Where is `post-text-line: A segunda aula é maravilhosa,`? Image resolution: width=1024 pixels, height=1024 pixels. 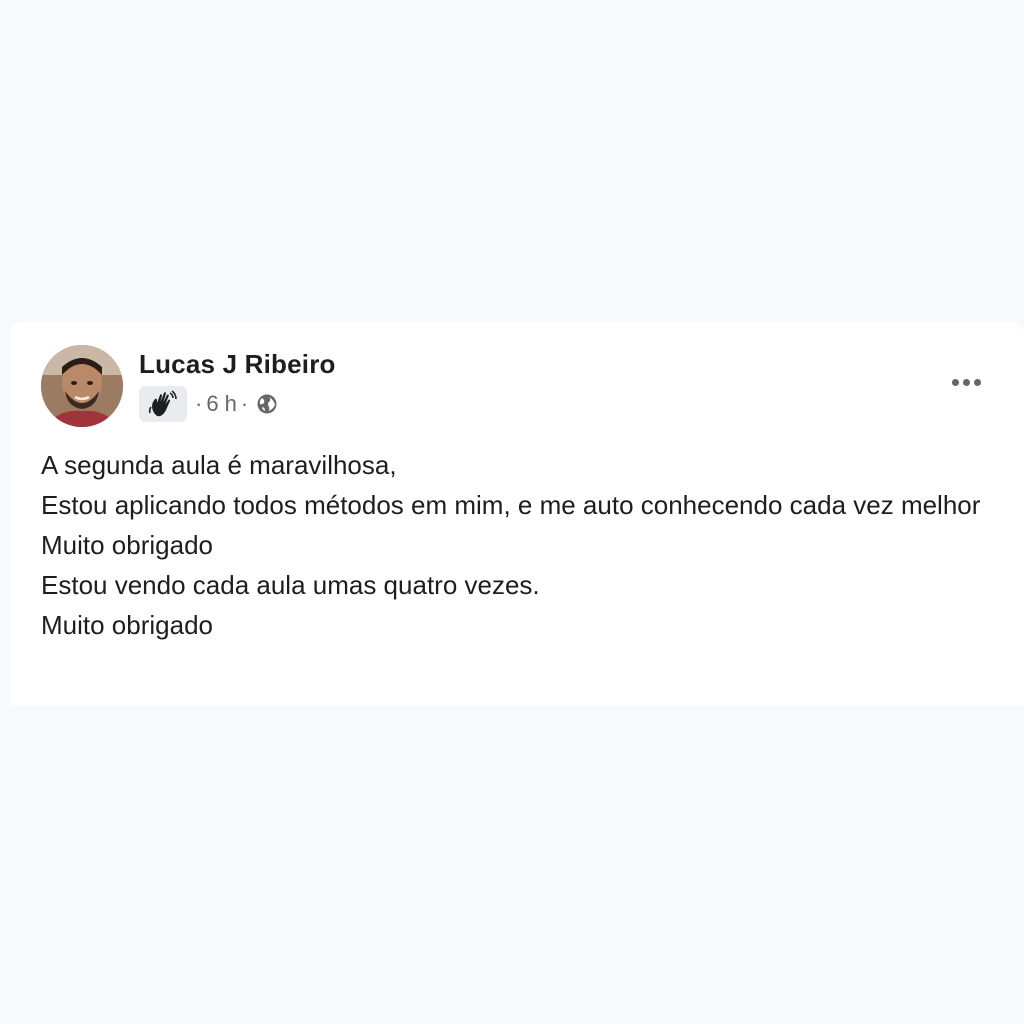 post-text-line: A segunda aula é maravilhosa, is located at coordinates (219, 465).